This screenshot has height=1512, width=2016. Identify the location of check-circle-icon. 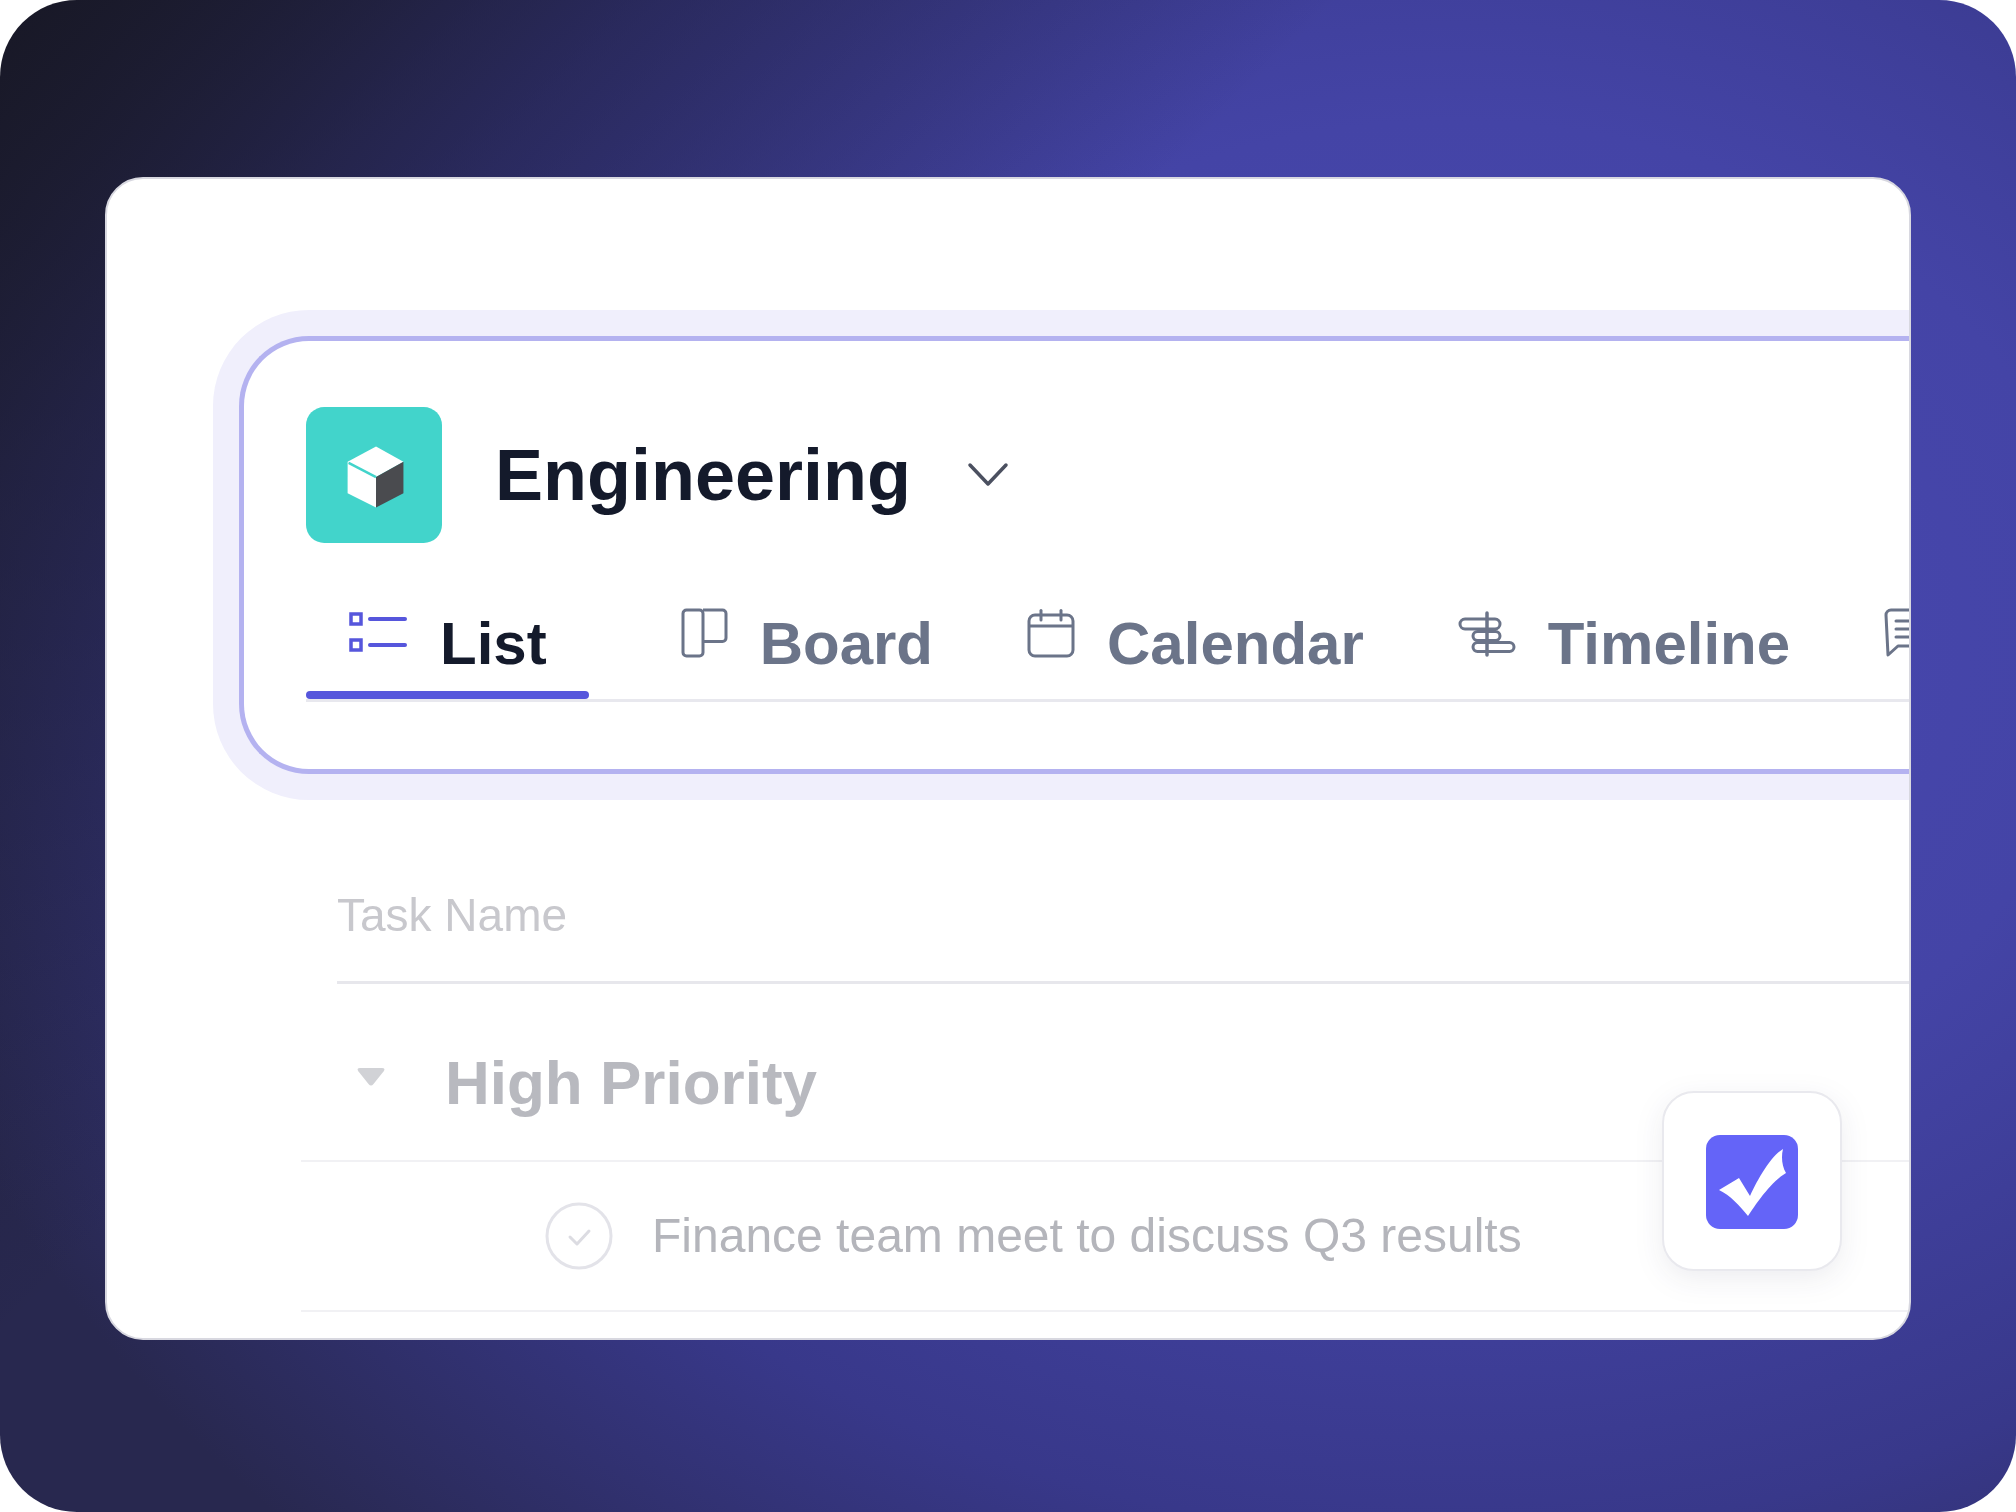
(579, 1236).